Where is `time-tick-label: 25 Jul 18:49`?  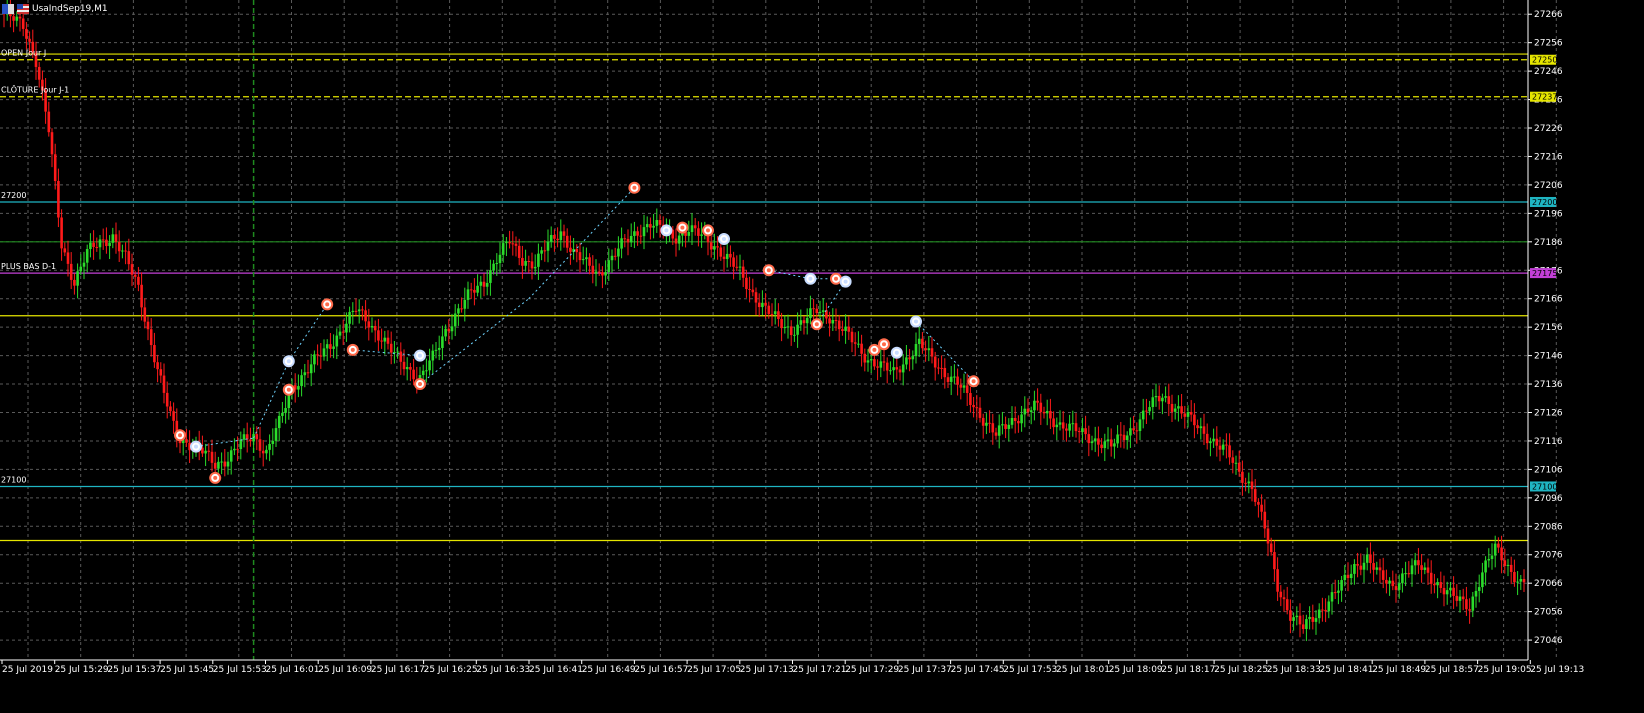
time-tick-label: 25 Jul 18:49 is located at coordinates (1399, 670).